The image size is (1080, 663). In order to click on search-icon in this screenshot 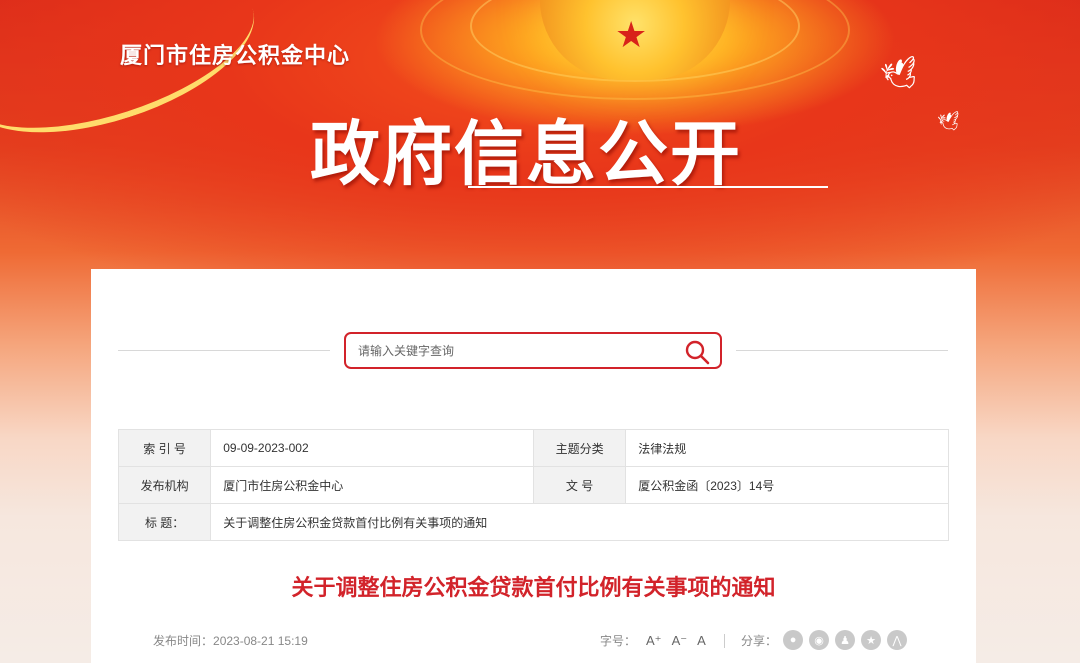, I will do `click(697, 352)`.